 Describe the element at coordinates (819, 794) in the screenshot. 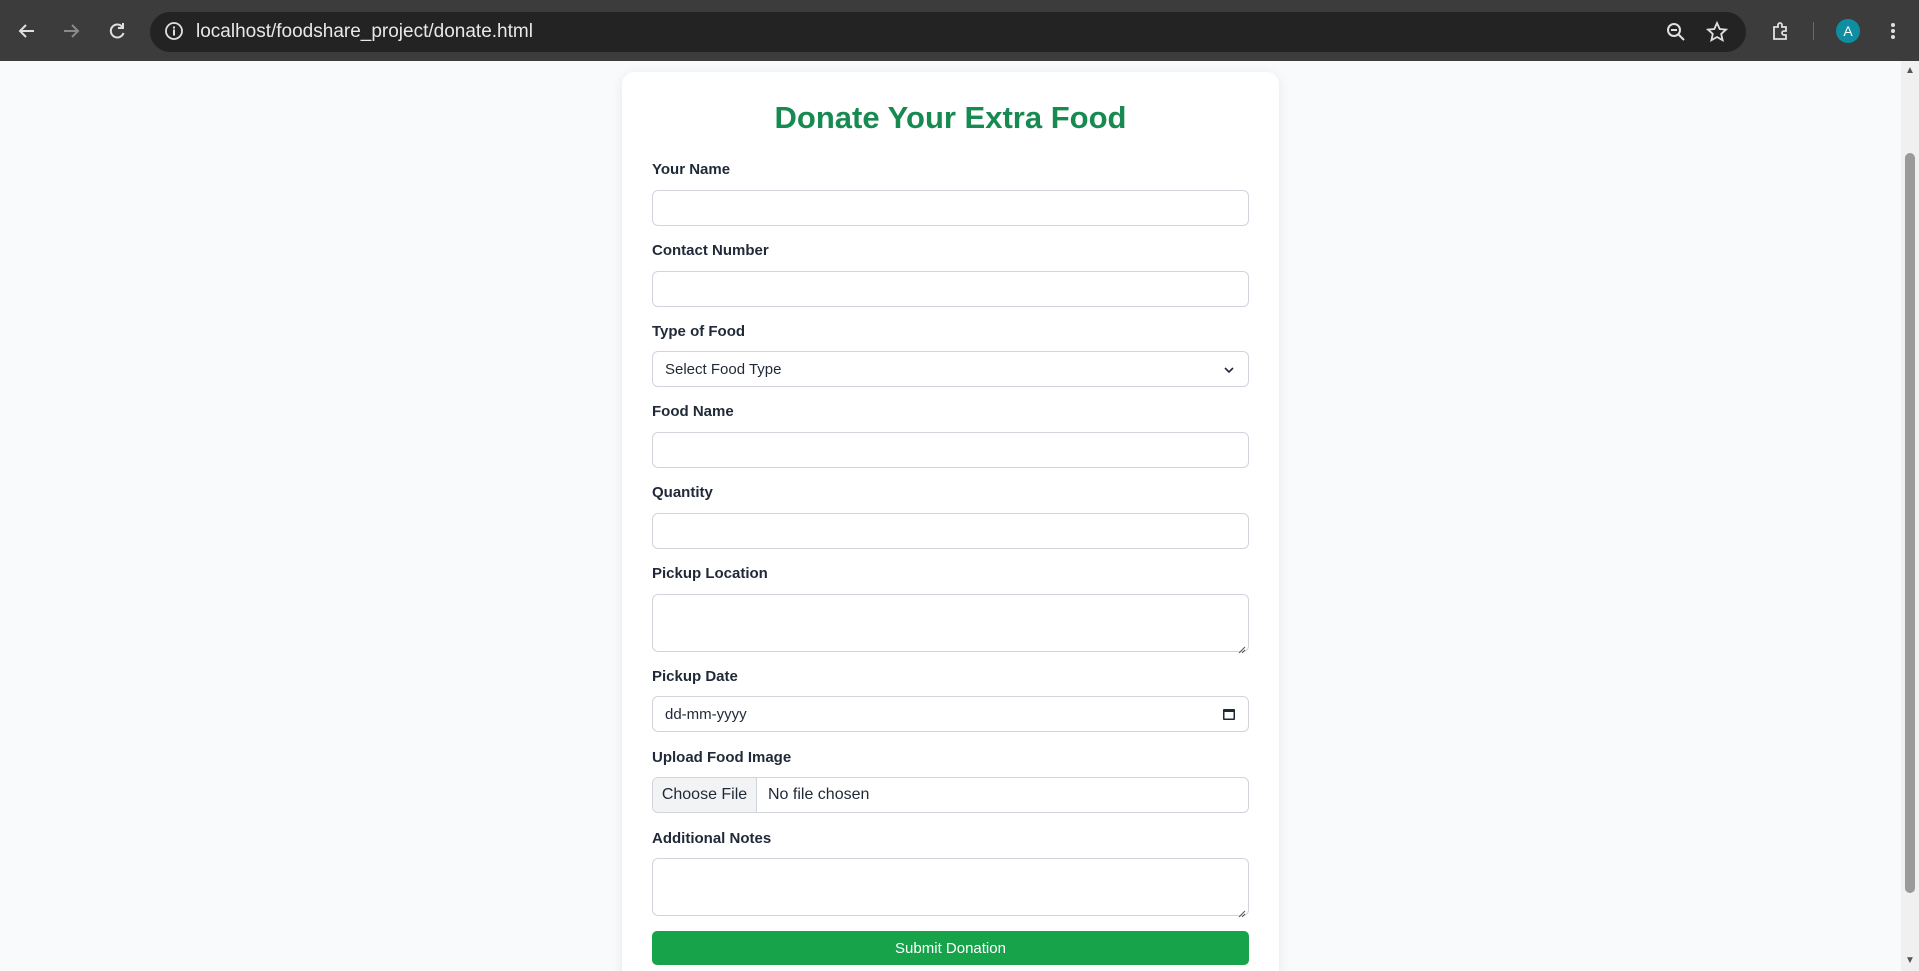

I see `file-status-text: No file chosen` at that location.